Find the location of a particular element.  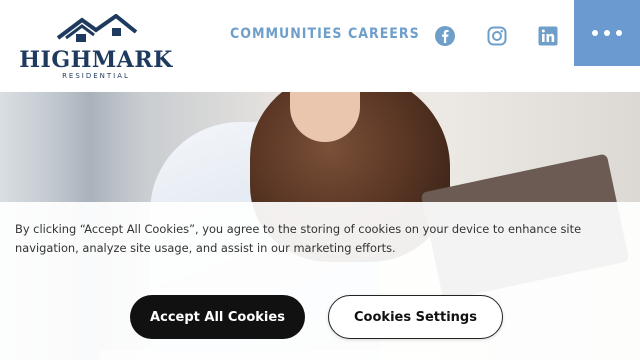

partially-hidden-content is located at coordinates (270, 356).